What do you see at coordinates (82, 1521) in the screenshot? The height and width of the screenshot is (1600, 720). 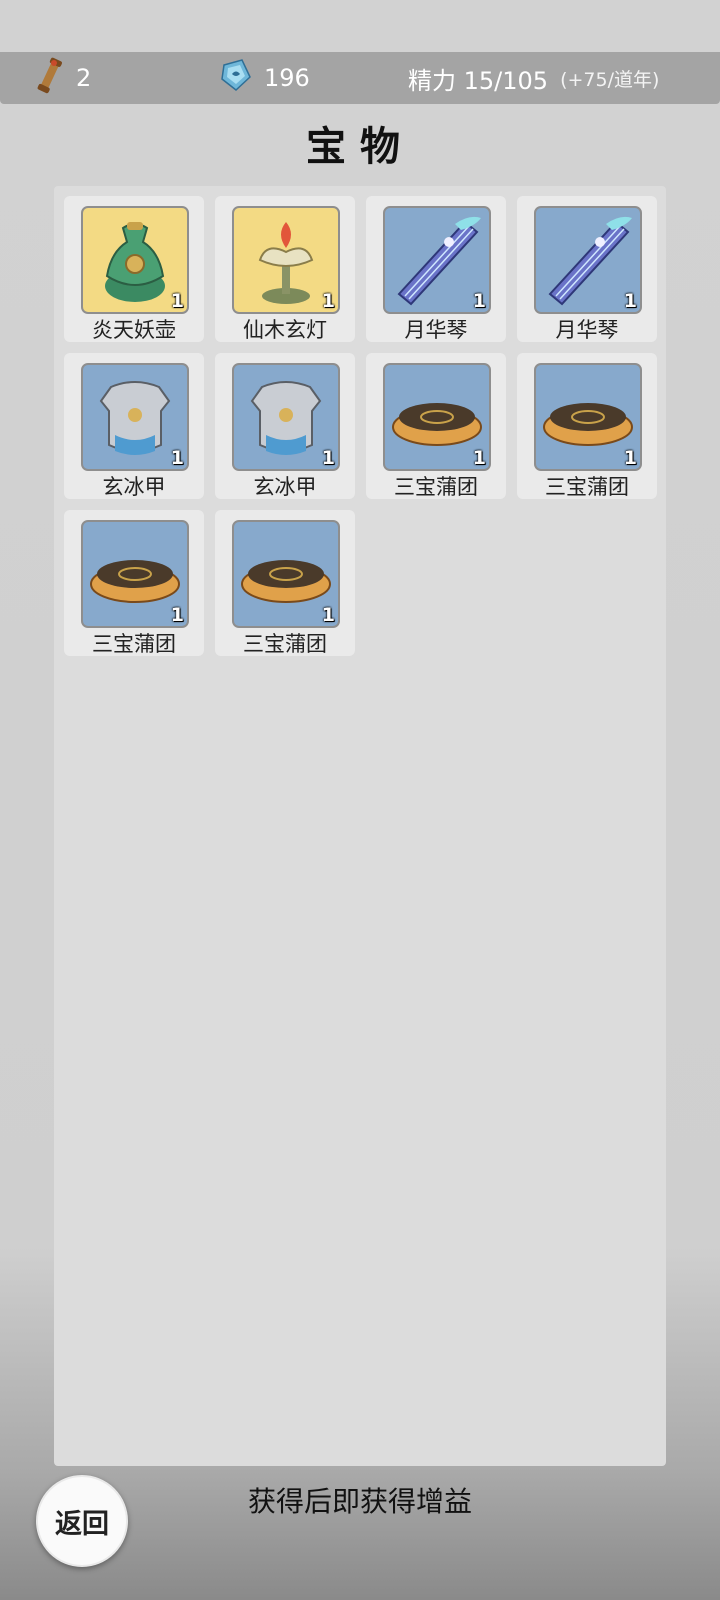 I see `back-button: 返回` at bounding box center [82, 1521].